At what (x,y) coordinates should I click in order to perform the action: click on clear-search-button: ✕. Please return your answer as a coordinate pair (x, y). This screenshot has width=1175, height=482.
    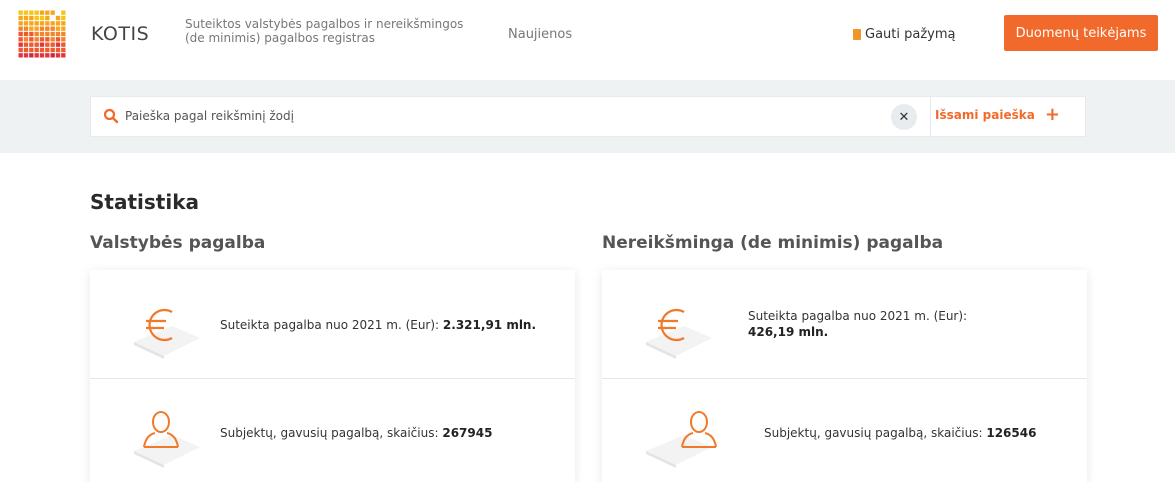
    Looking at the image, I should click on (904, 117).